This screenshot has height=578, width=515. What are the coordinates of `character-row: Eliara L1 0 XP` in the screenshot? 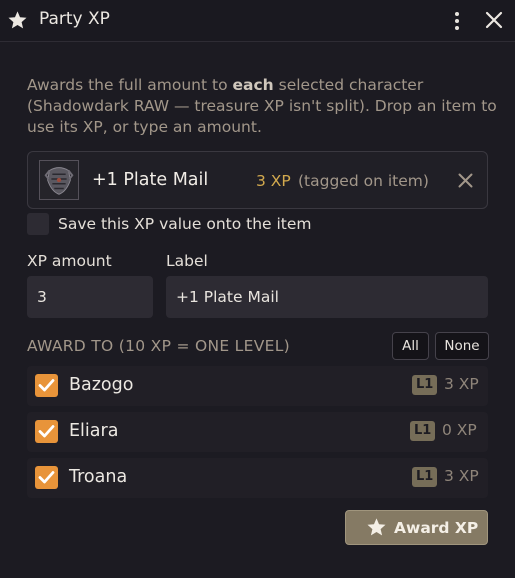 It's located at (257, 432).